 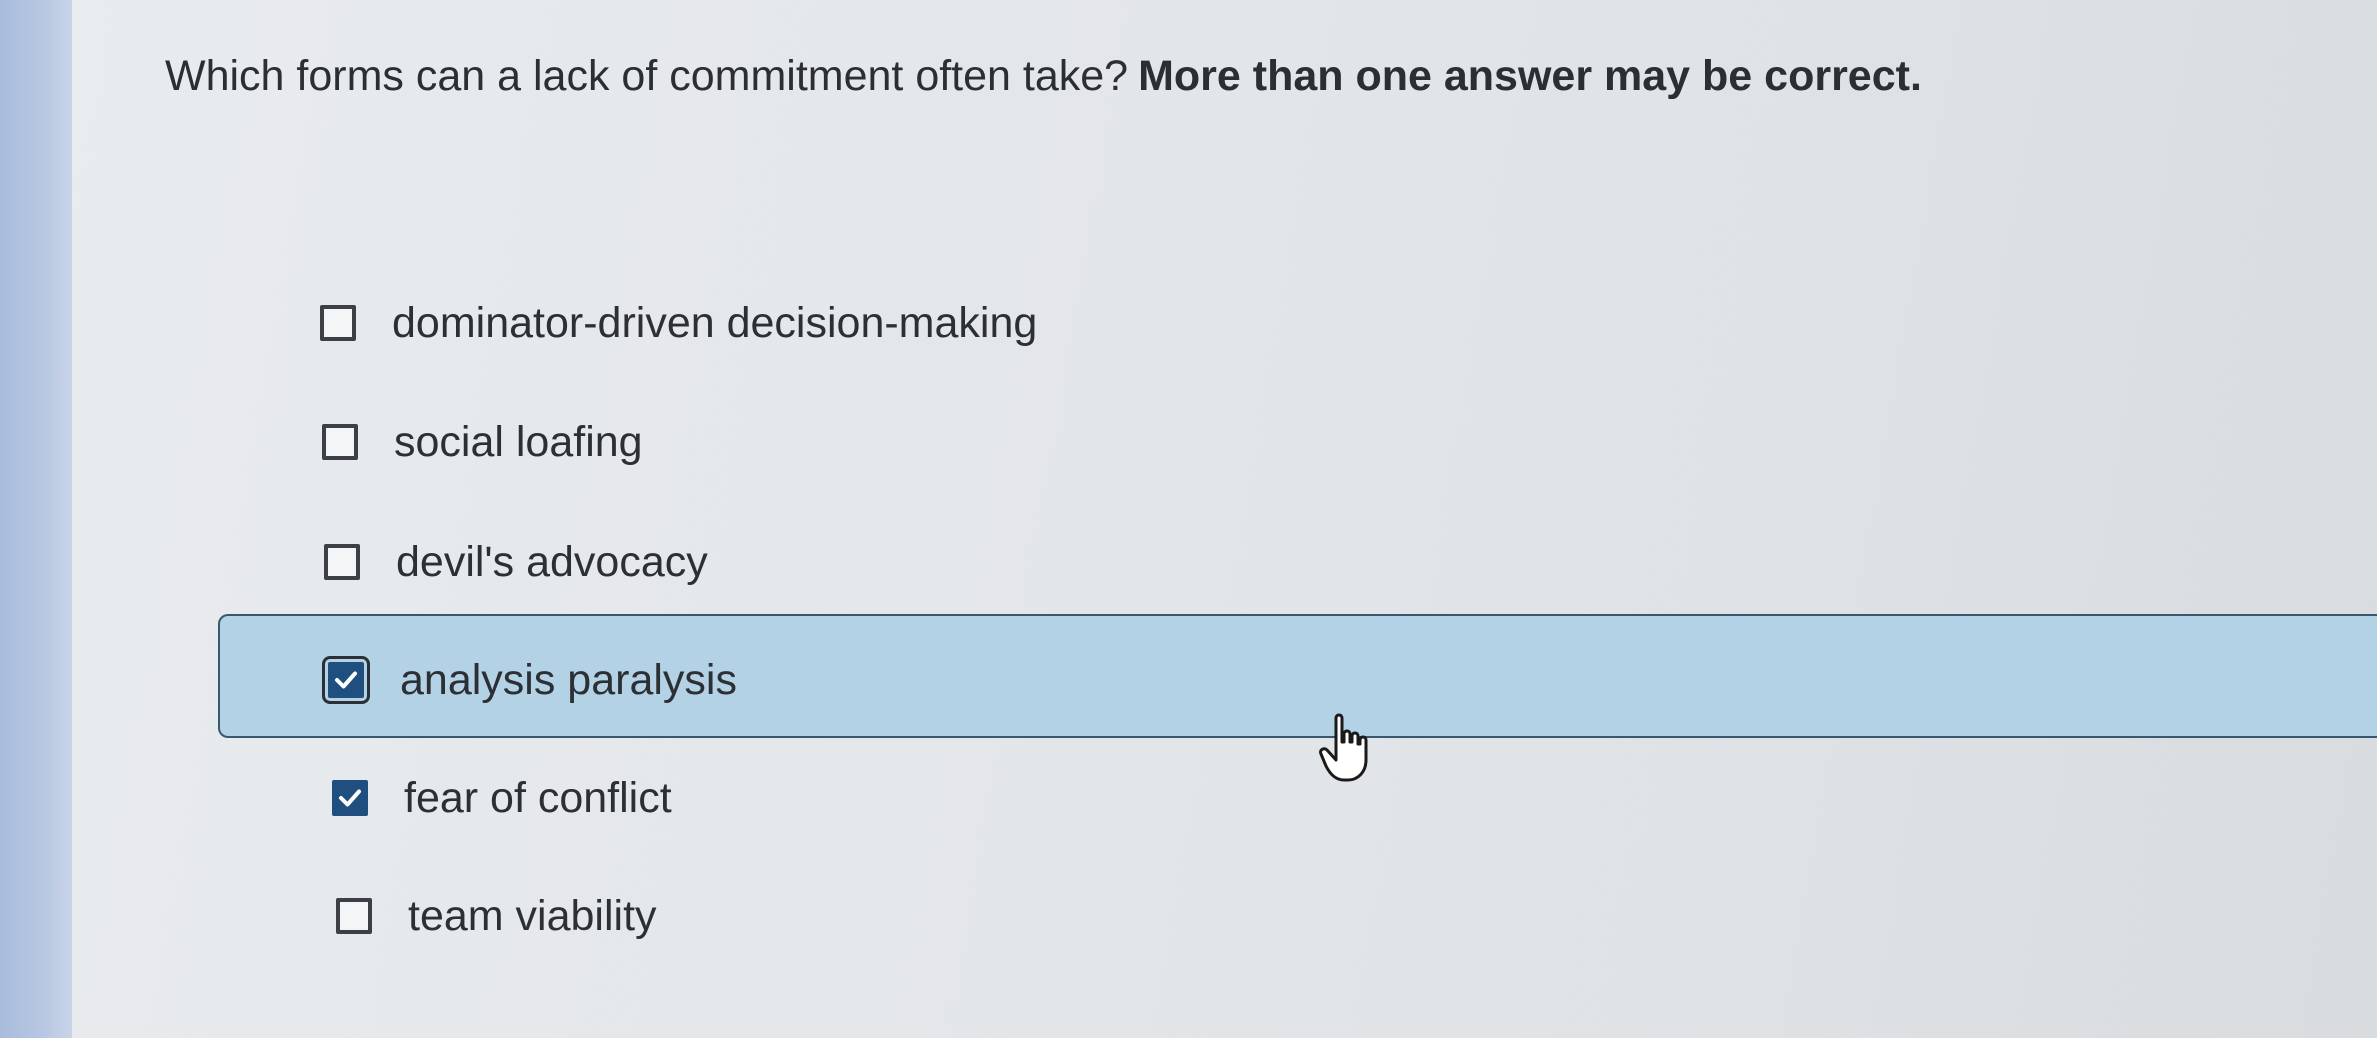 What do you see at coordinates (36, 519) in the screenshot?
I see `left-sidebar-strip` at bounding box center [36, 519].